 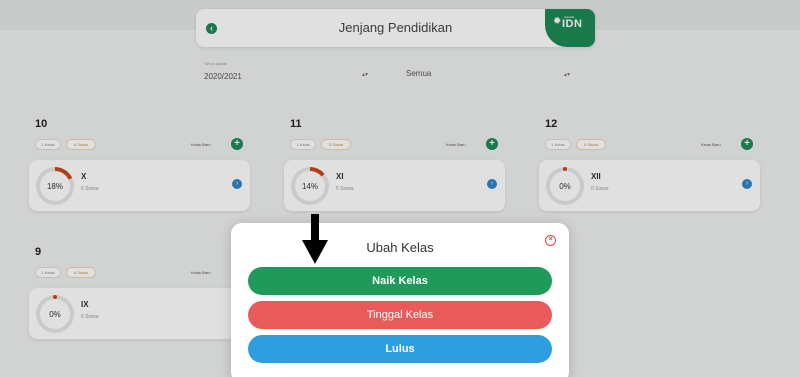 What do you see at coordinates (315, 239) in the screenshot?
I see `annotation-arrow-down-icon` at bounding box center [315, 239].